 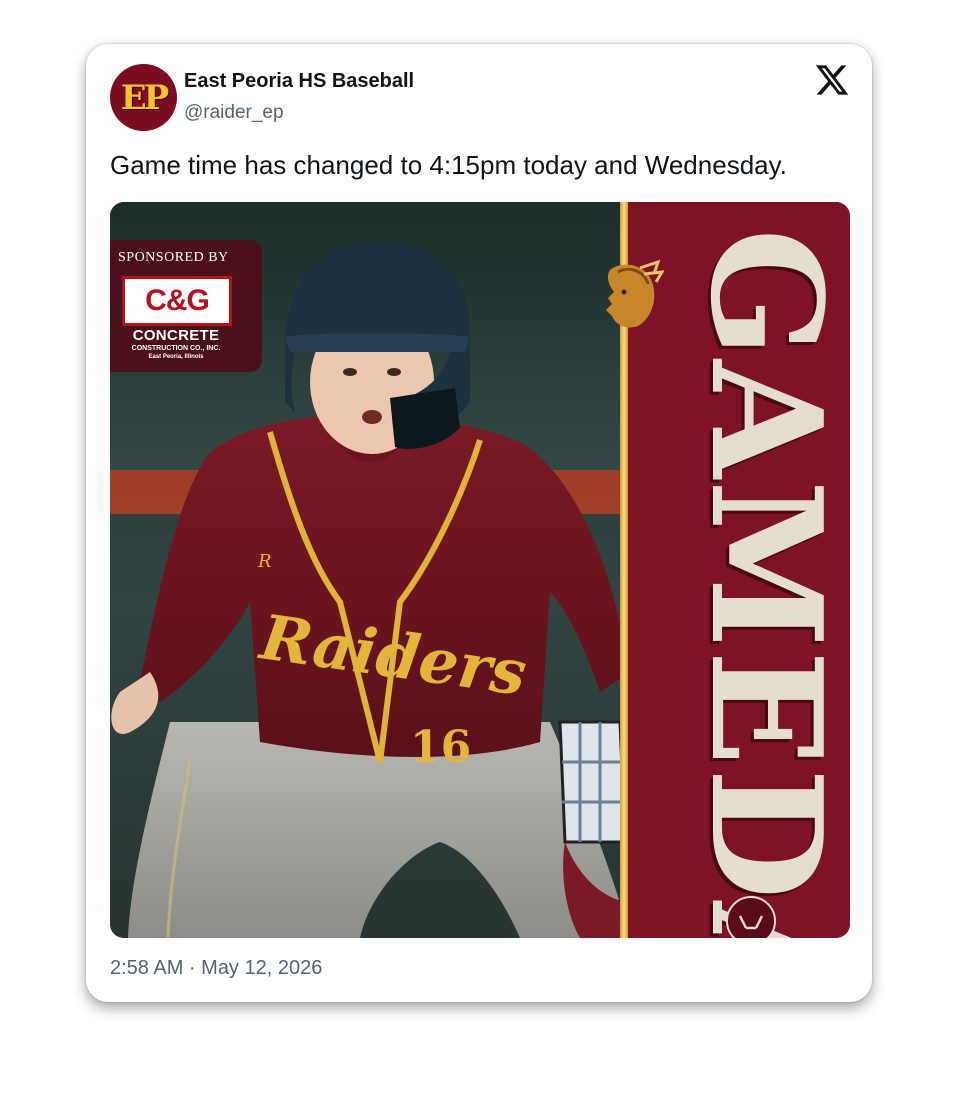 I want to click on x-logo-icon, so click(x=832, y=80).